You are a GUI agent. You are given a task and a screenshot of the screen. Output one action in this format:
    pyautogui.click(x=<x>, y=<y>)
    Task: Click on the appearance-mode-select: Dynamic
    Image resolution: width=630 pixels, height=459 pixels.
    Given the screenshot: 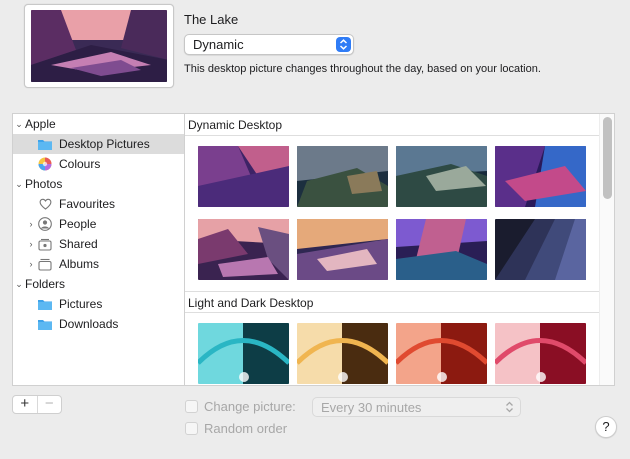 What is the action you would take?
    pyautogui.click(x=269, y=44)
    